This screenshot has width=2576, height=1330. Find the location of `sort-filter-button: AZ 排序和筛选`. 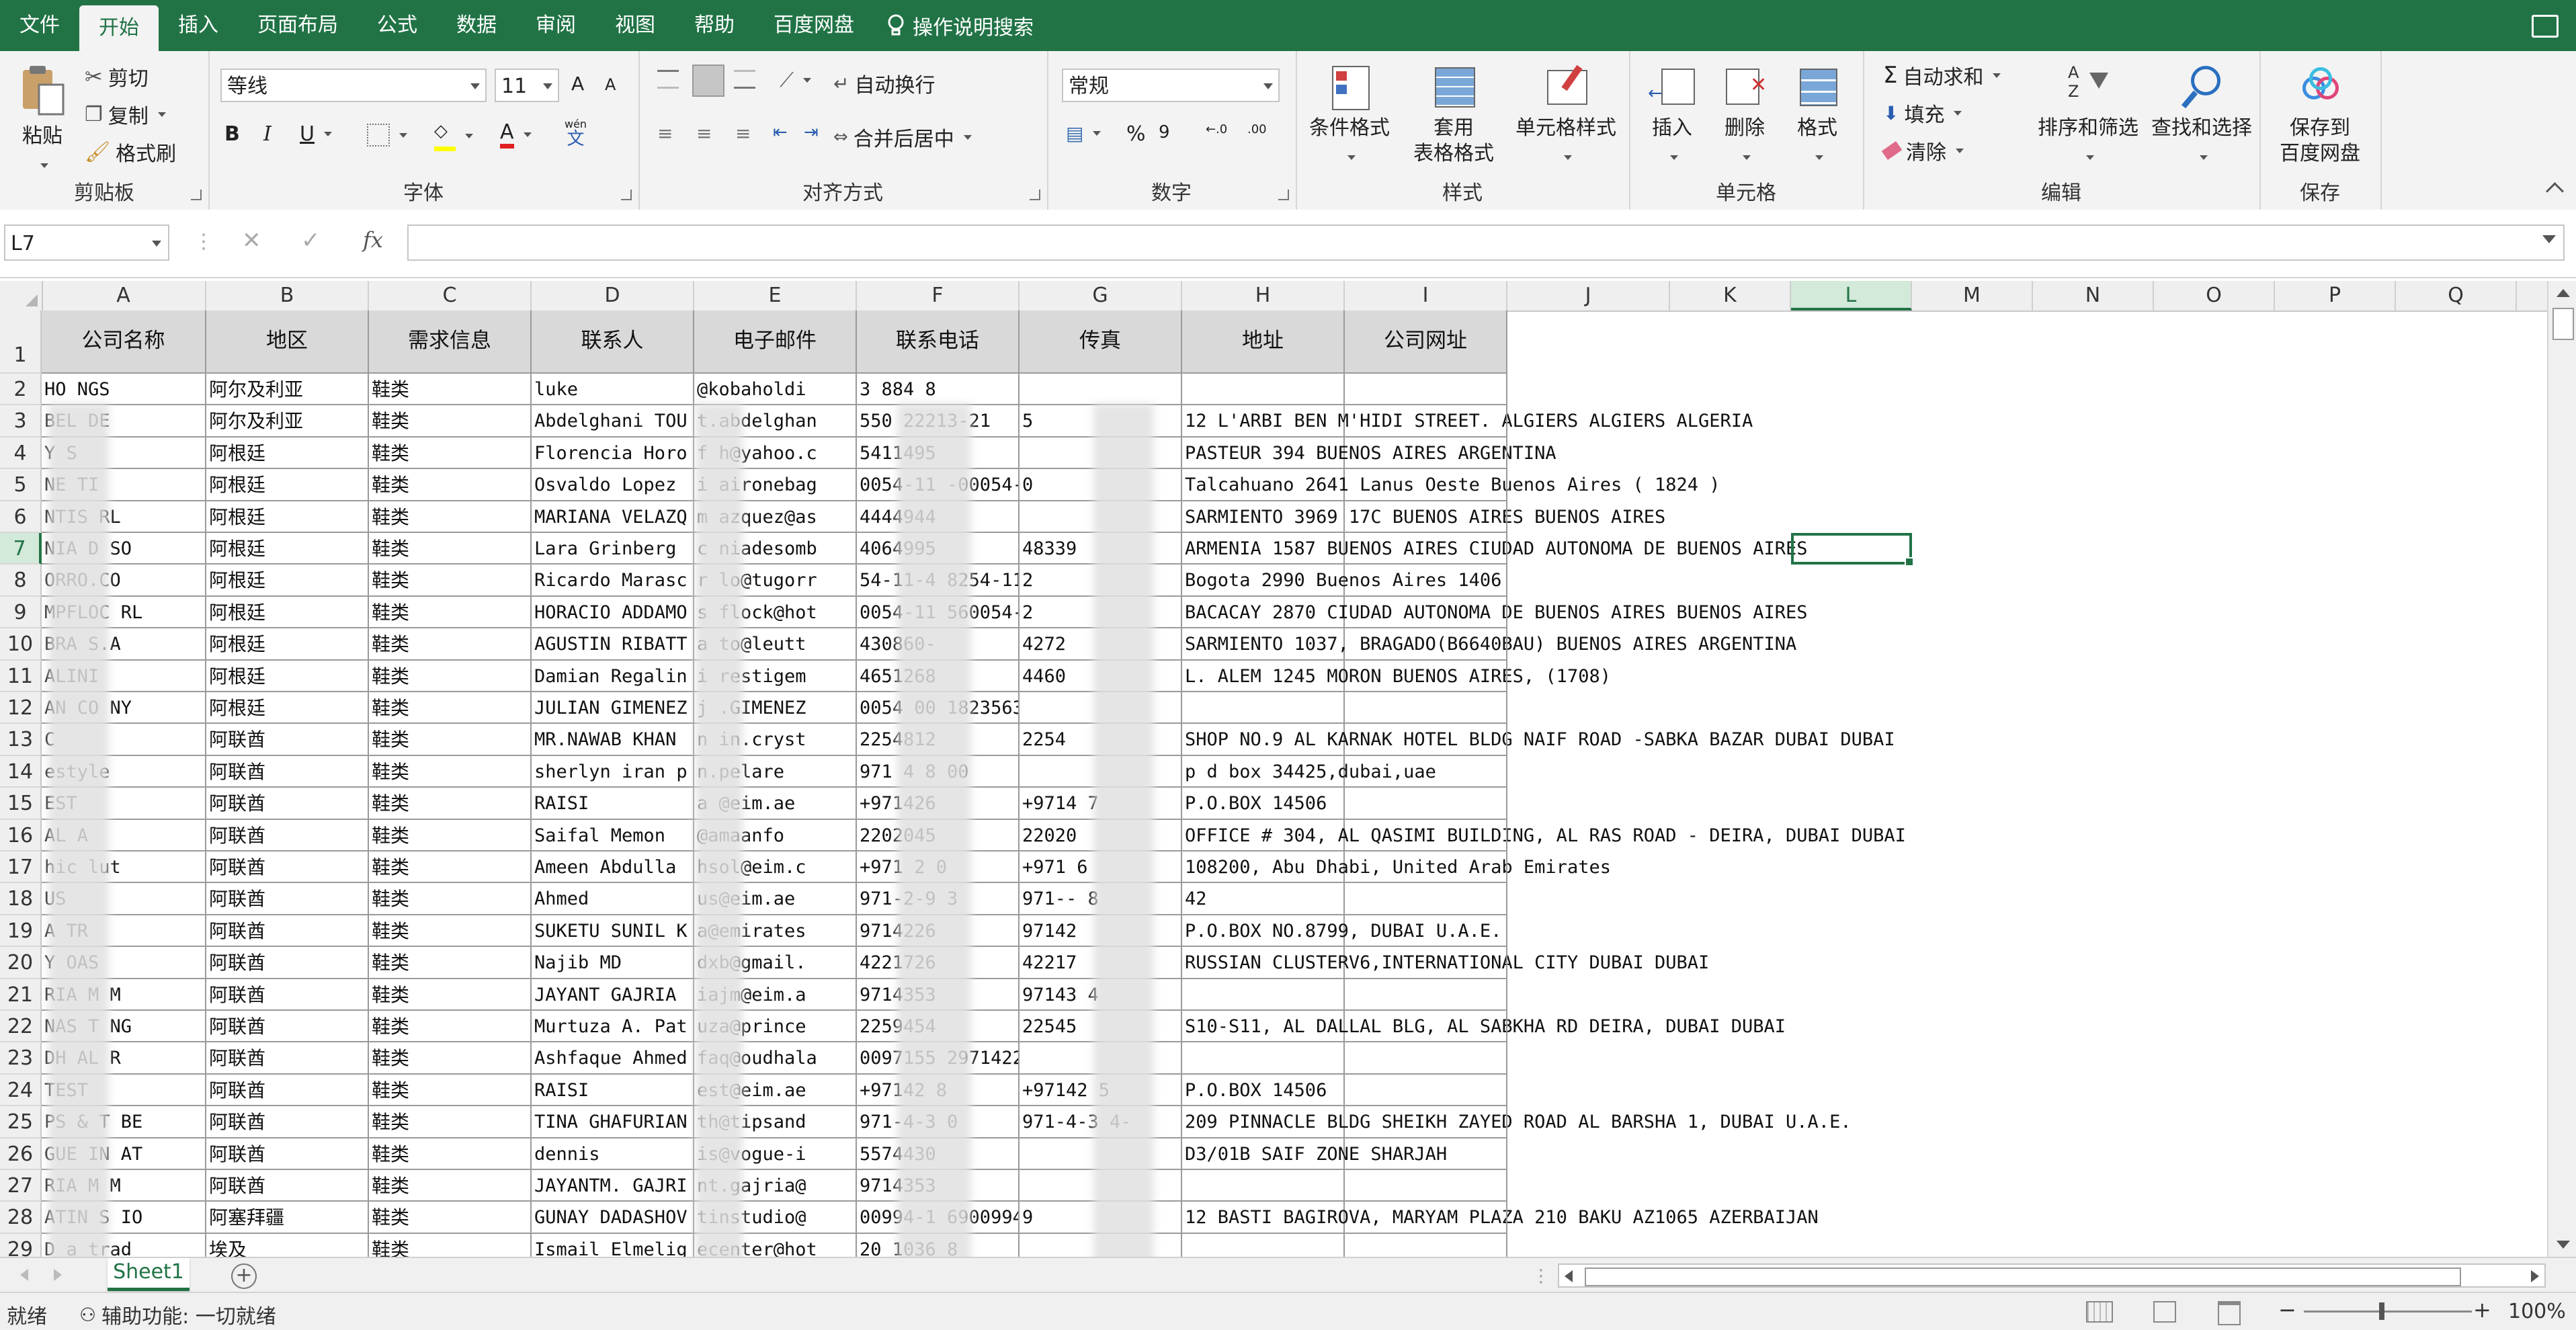

sort-filter-button: AZ 排序和筛选 is located at coordinates (2088, 115).